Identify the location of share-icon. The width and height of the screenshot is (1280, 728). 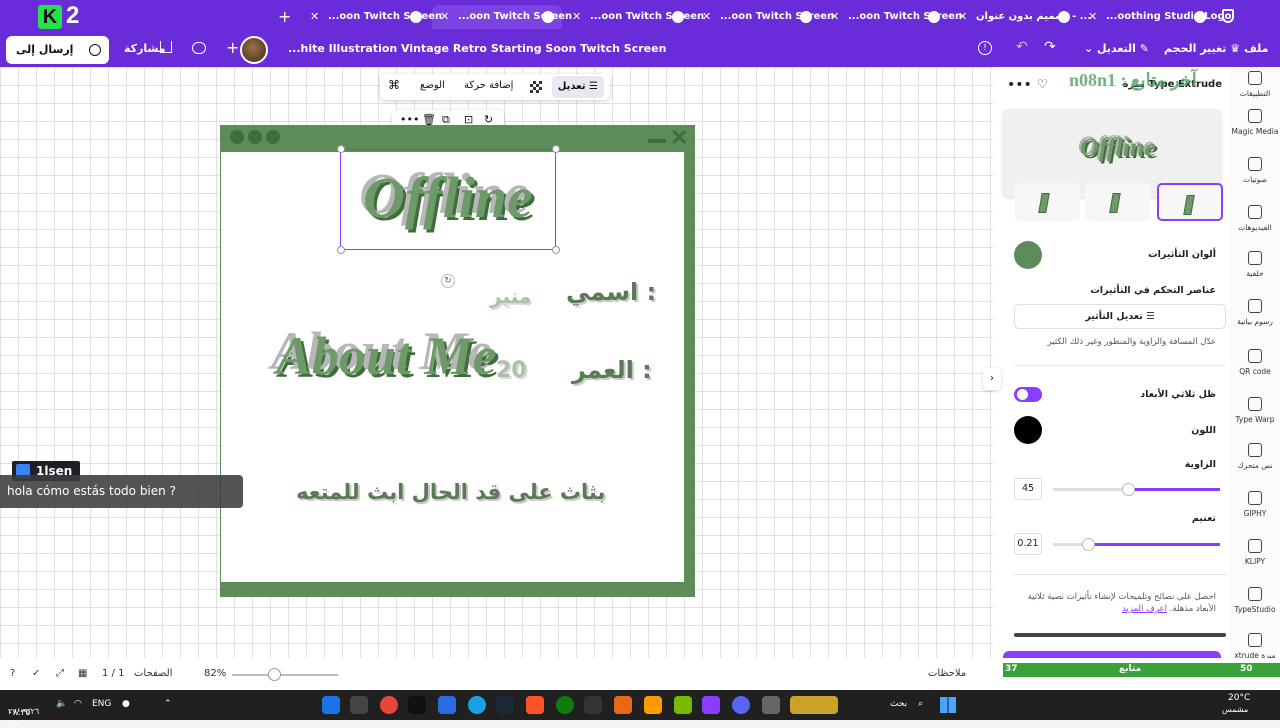
(166, 47).